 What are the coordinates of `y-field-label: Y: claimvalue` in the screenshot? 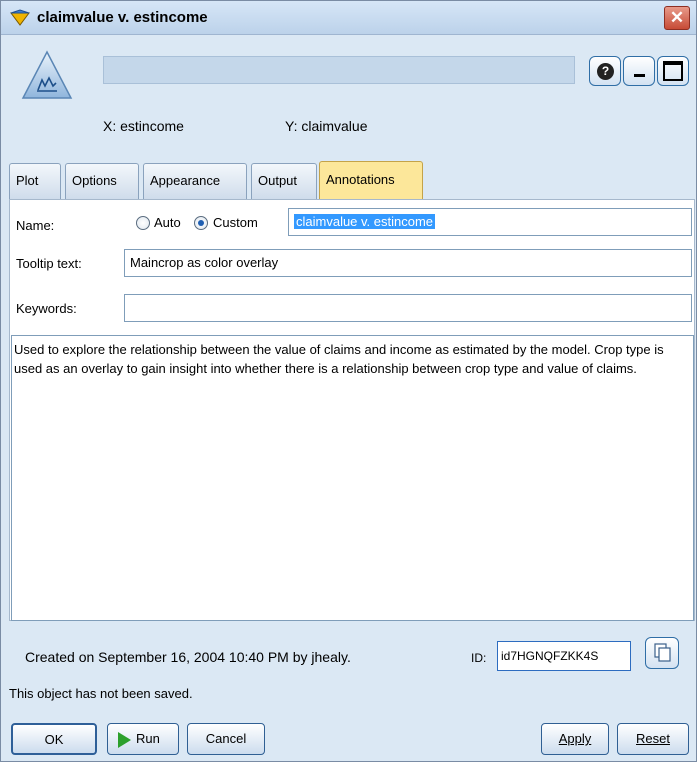 It's located at (326, 126).